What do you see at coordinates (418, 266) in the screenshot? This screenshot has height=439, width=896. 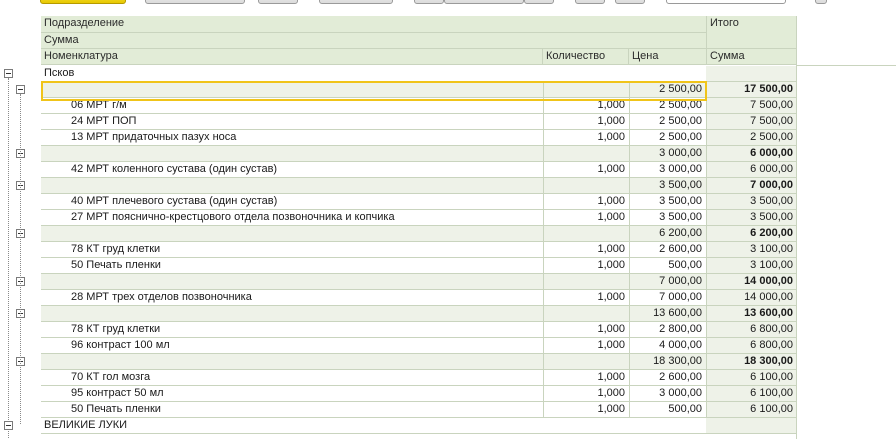 I see `table-row: 50 Печать пленки 1,000 500,00 3 100,00` at bounding box center [418, 266].